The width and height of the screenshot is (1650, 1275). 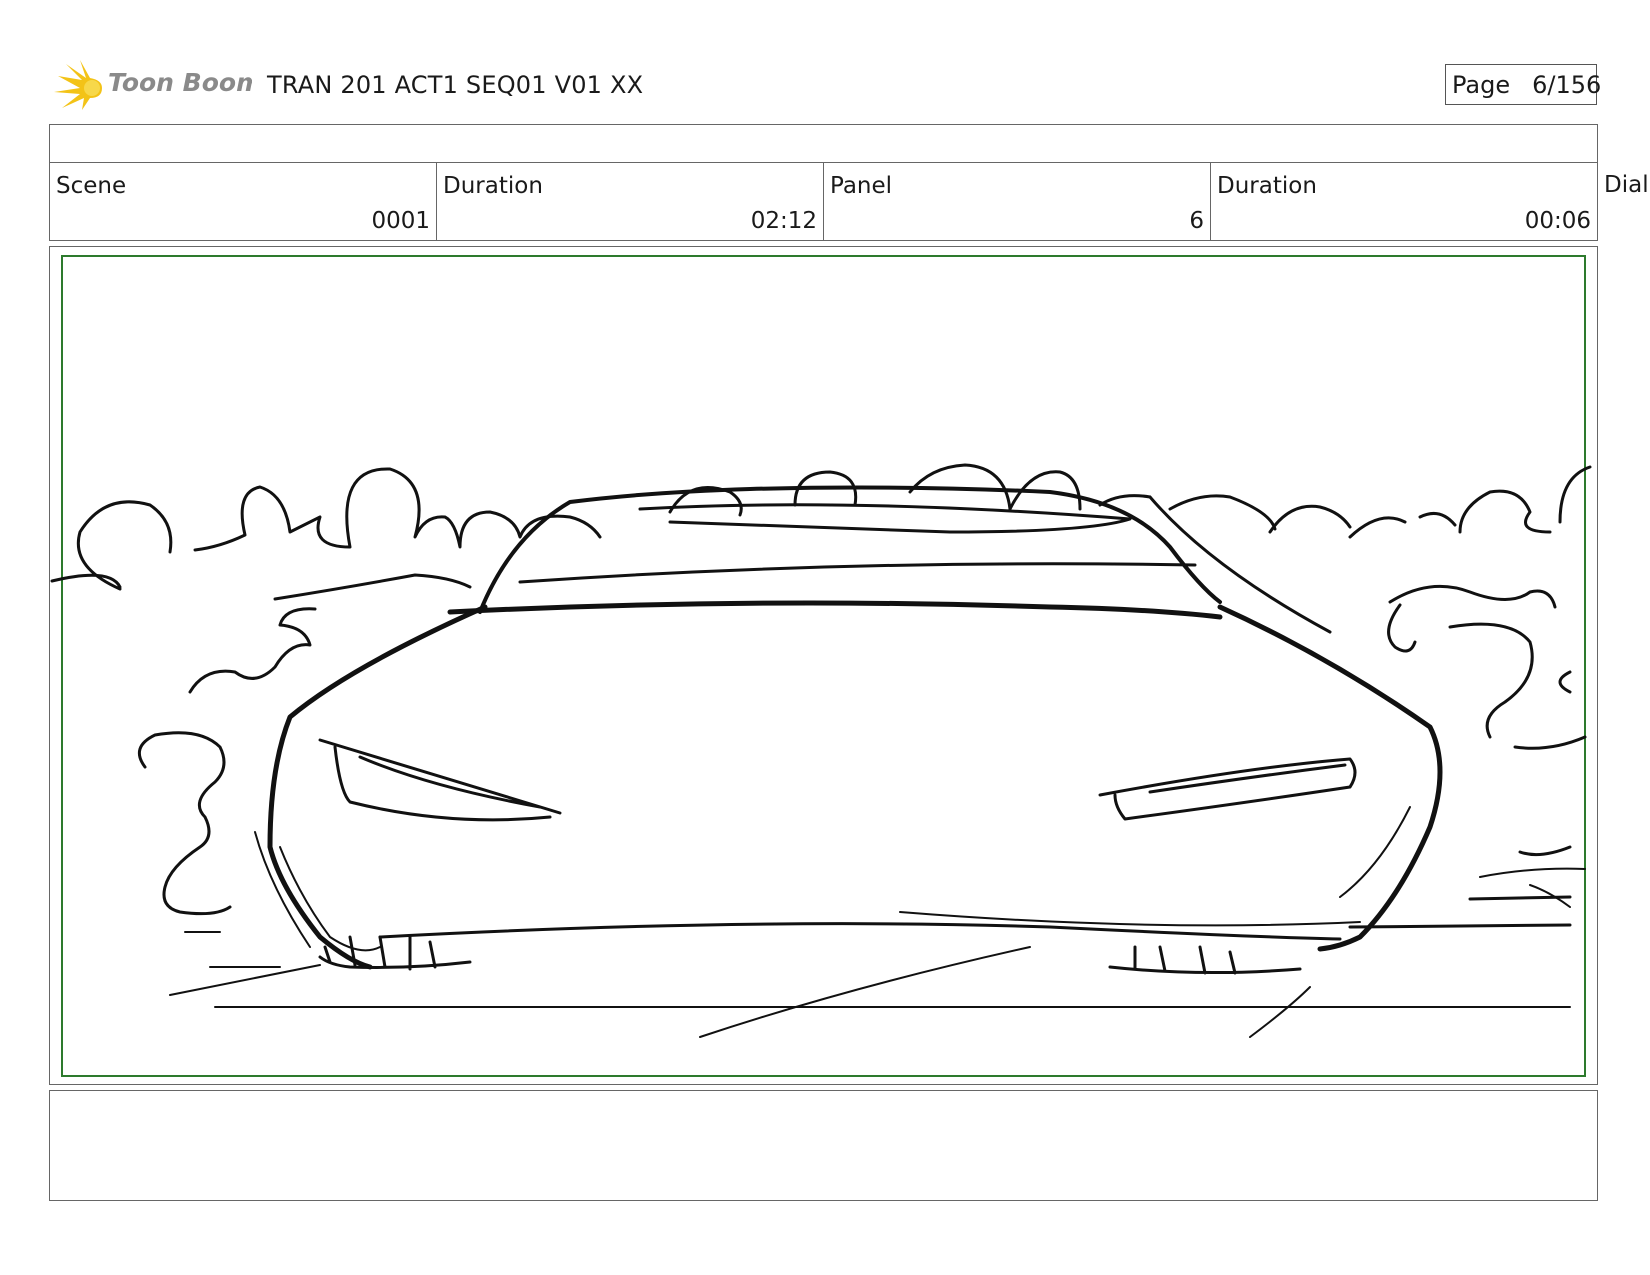 I want to click on scene-value: 0001, so click(x=400, y=221).